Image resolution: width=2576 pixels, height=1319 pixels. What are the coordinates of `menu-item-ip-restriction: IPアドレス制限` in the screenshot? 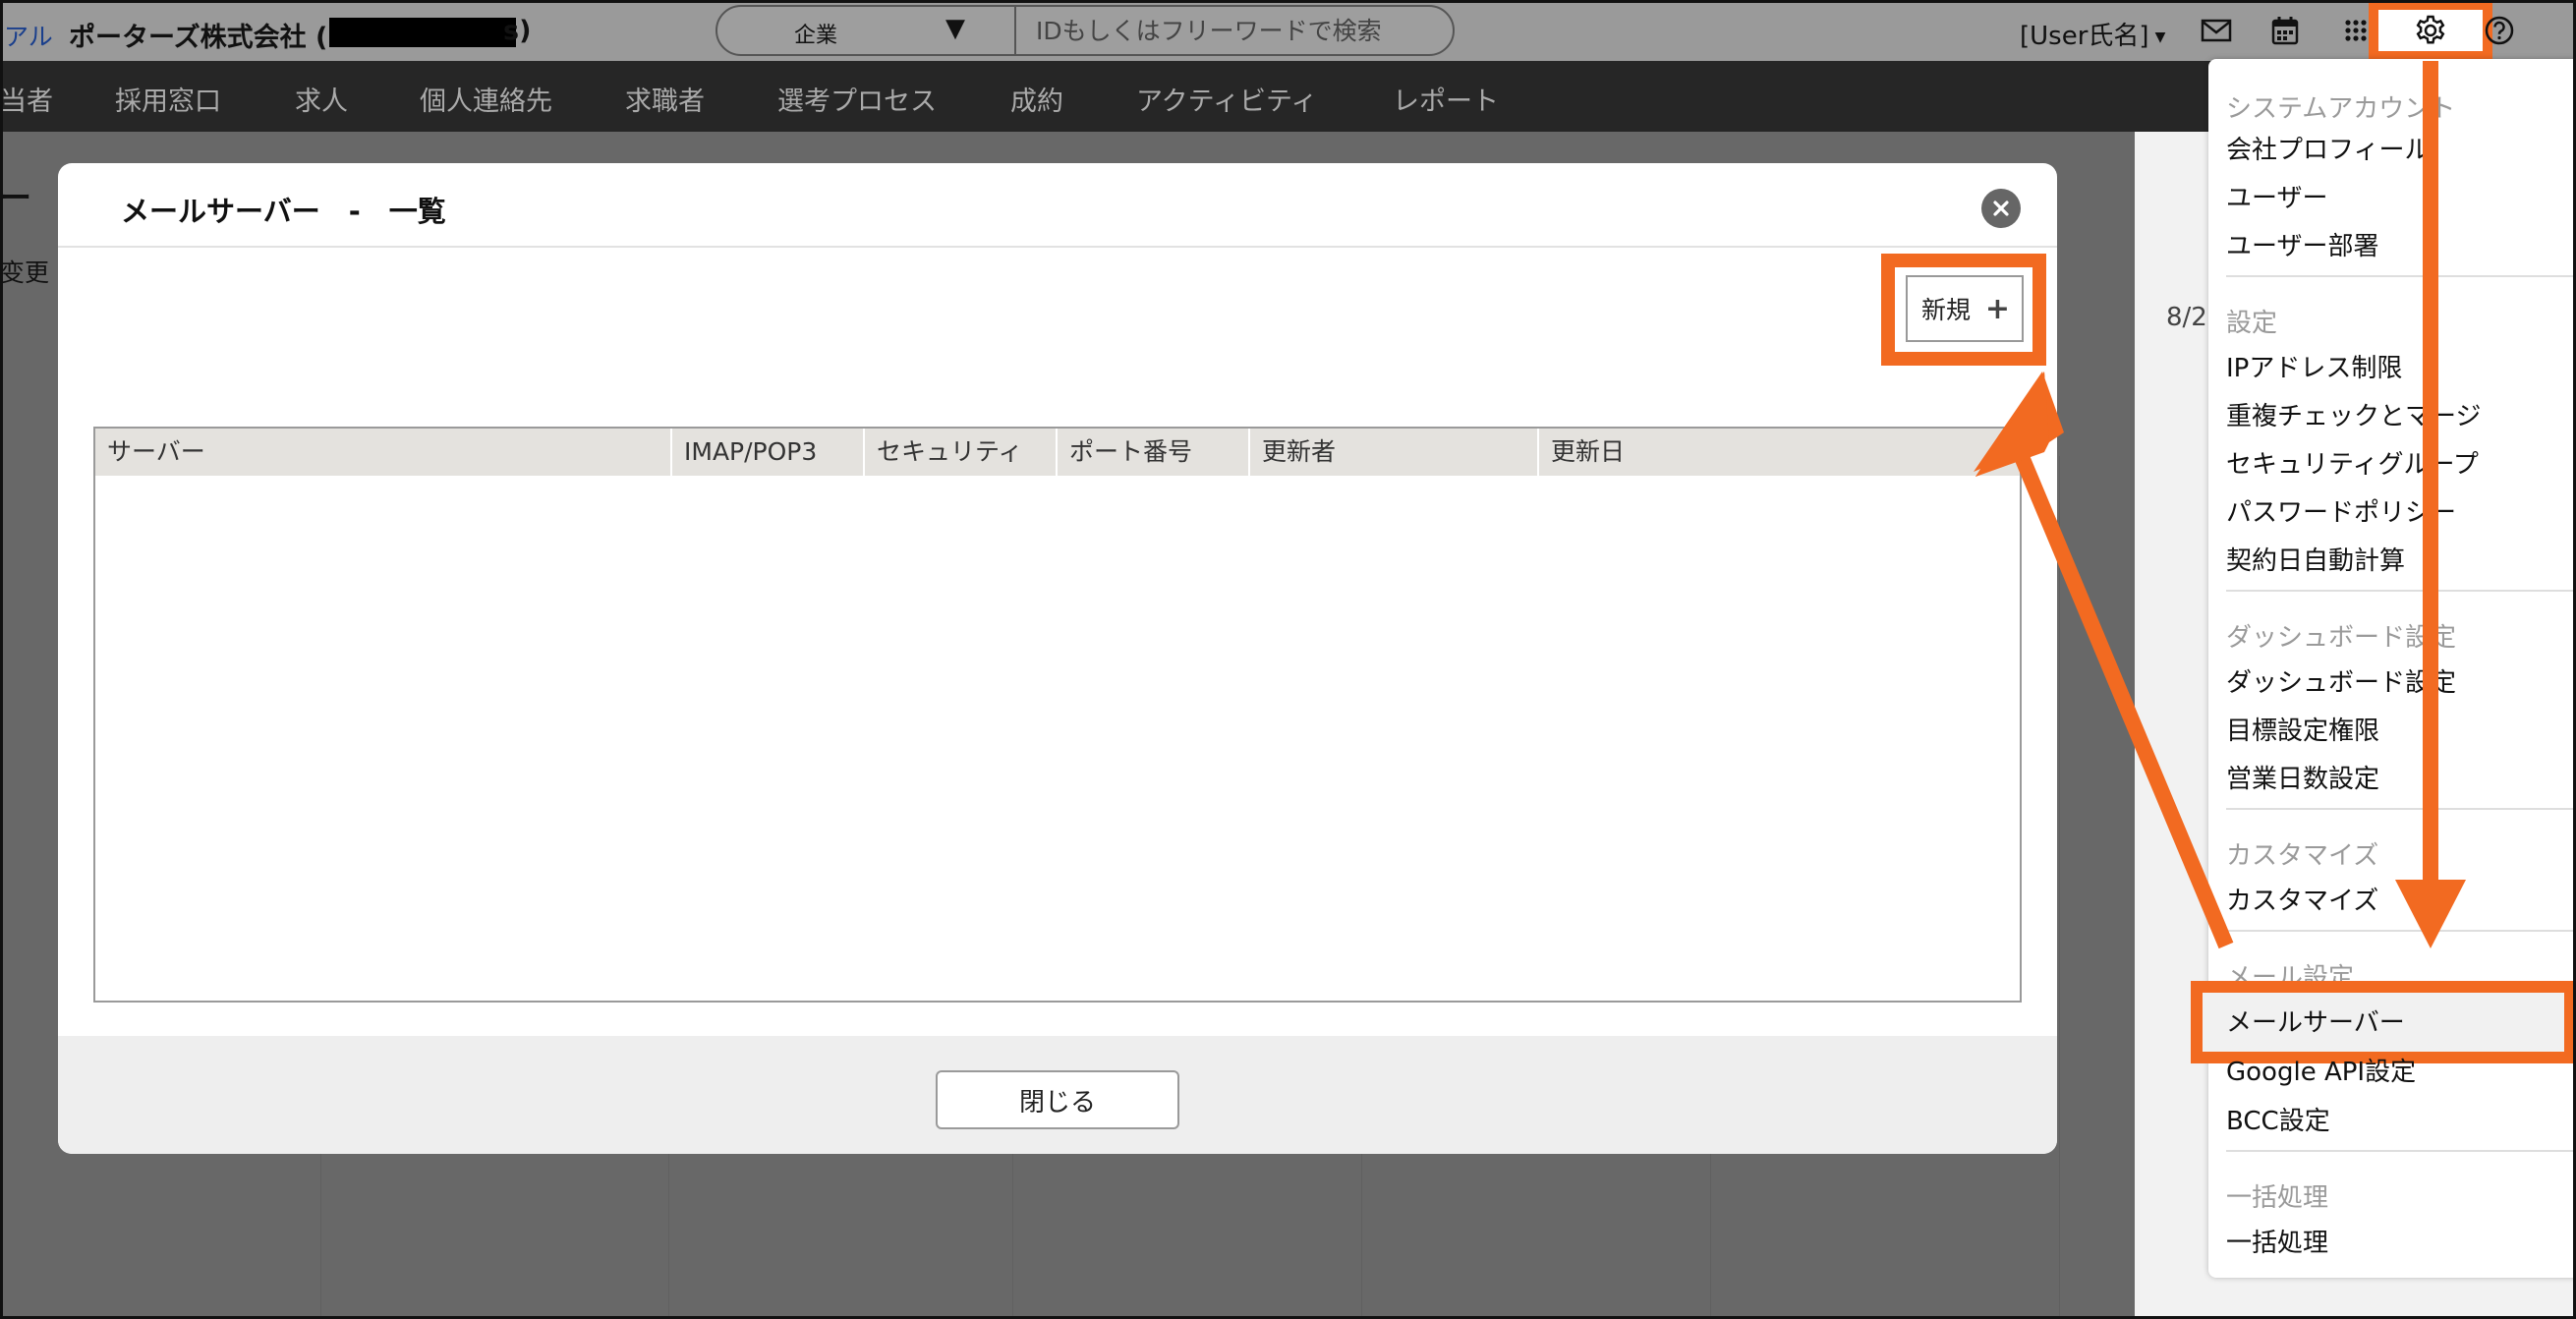 It's located at (2314, 366).